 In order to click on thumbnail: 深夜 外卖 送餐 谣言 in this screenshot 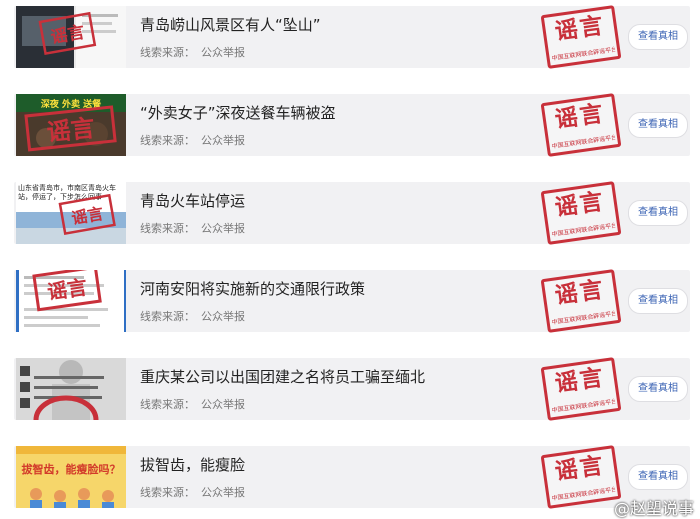, I will do `click(71, 125)`.